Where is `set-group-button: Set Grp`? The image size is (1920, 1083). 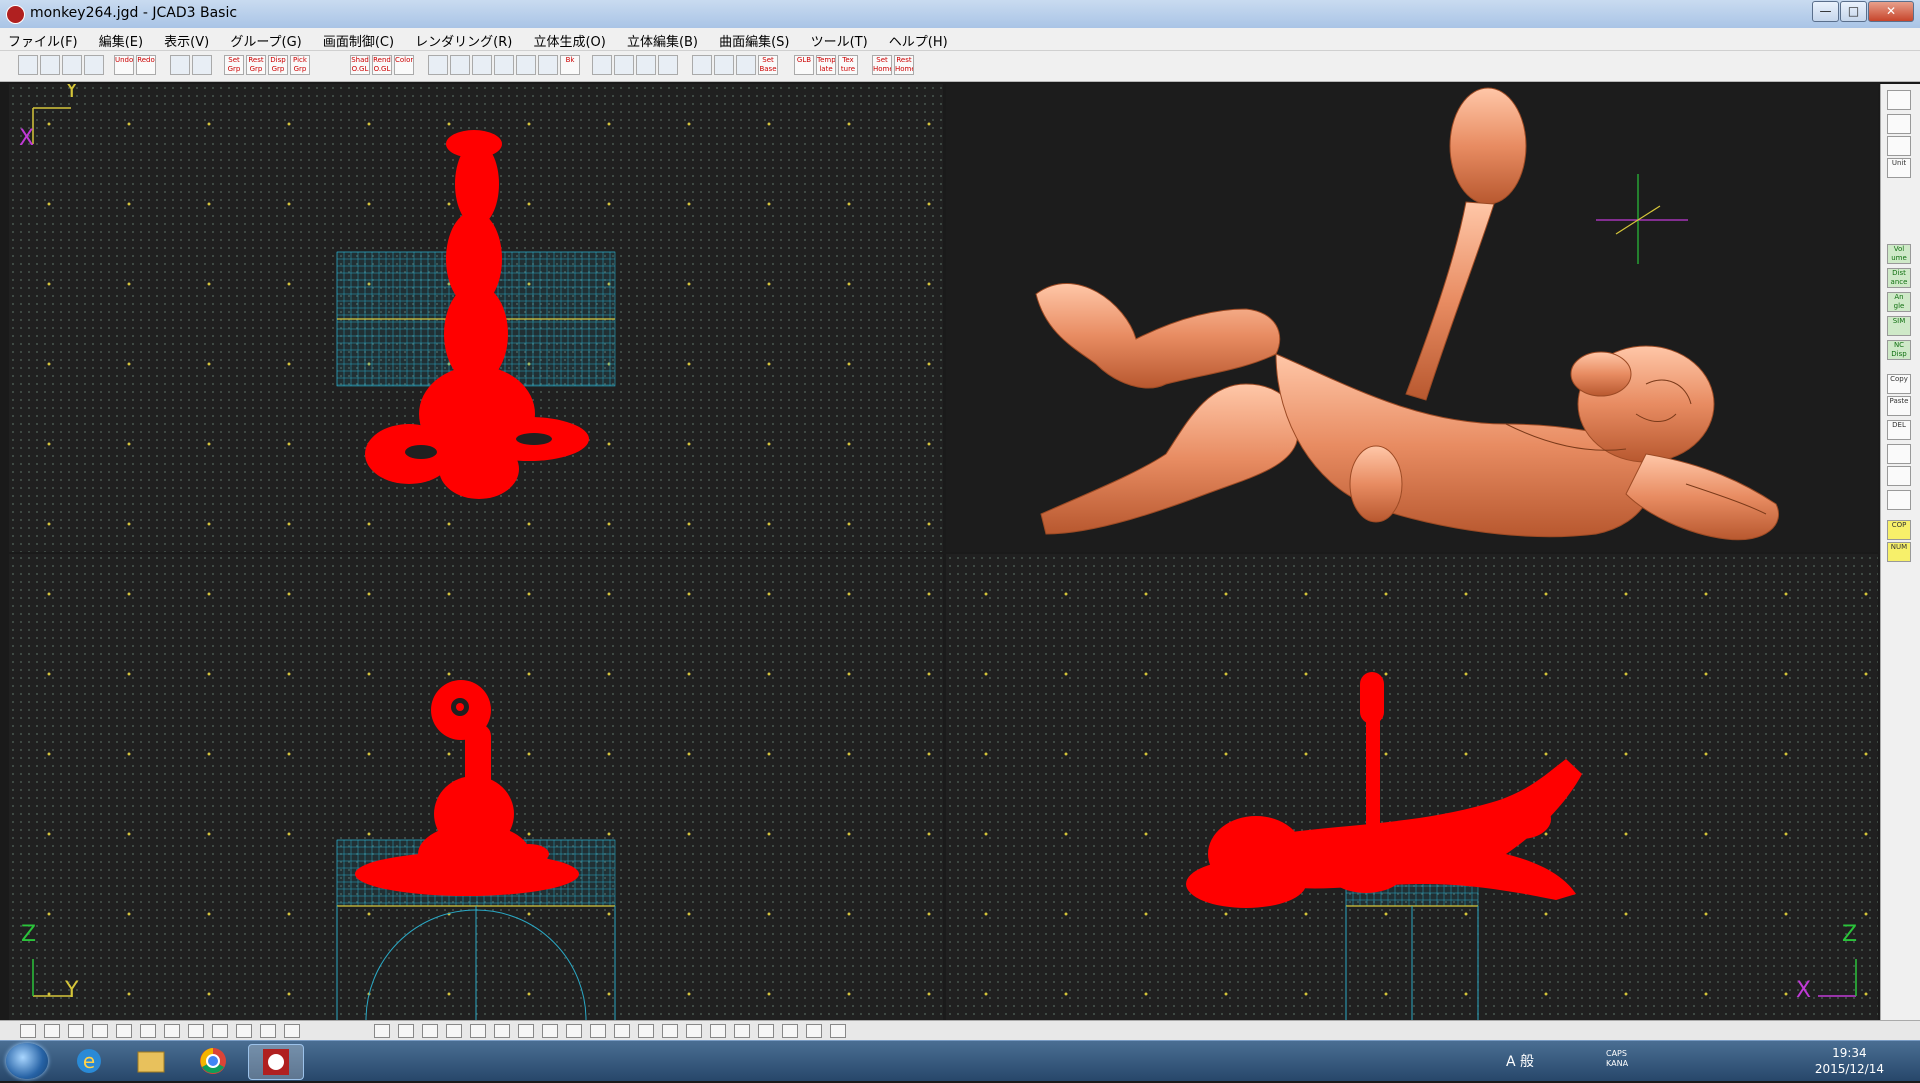
set-group-button: Set Grp is located at coordinates (234, 65).